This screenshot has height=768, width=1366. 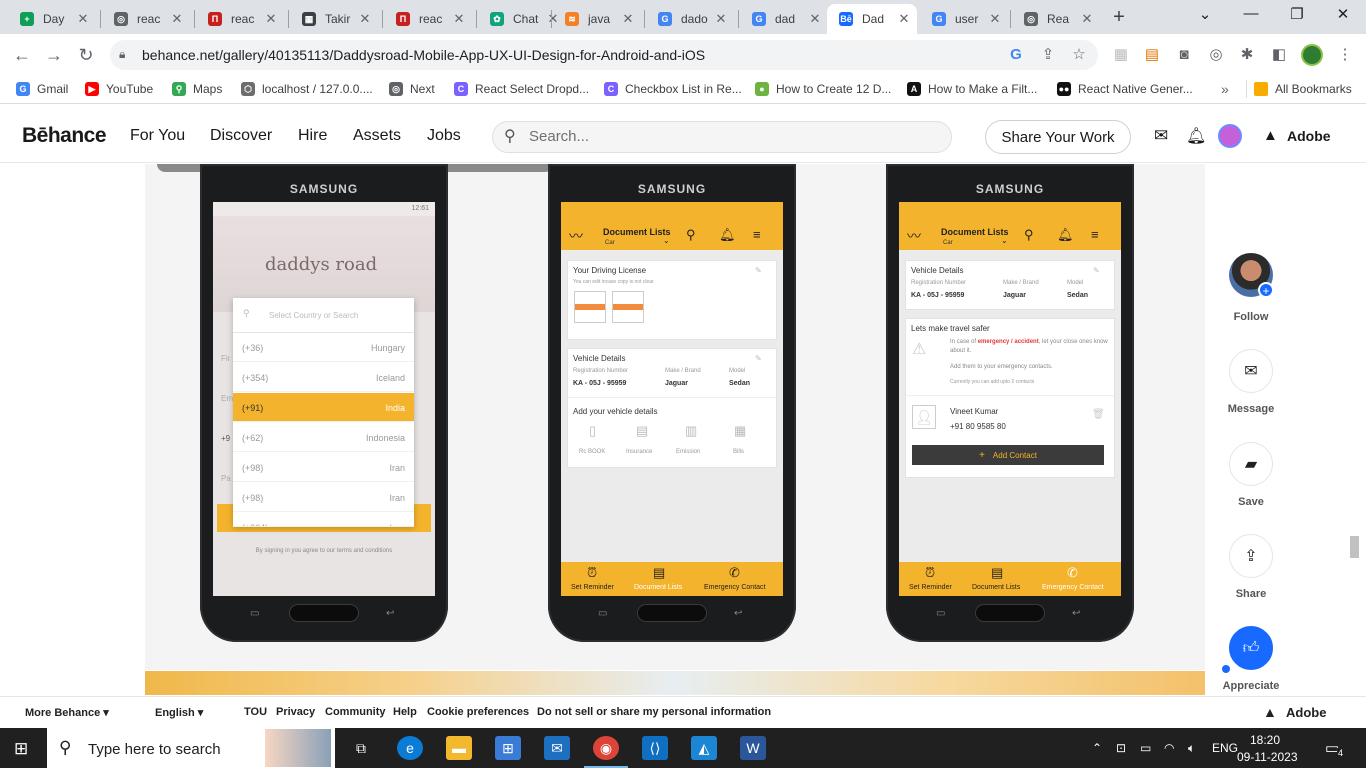 What do you see at coordinates (377, 136) in the screenshot?
I see `nav-assets: Assets` at bounding box center [377, 136].